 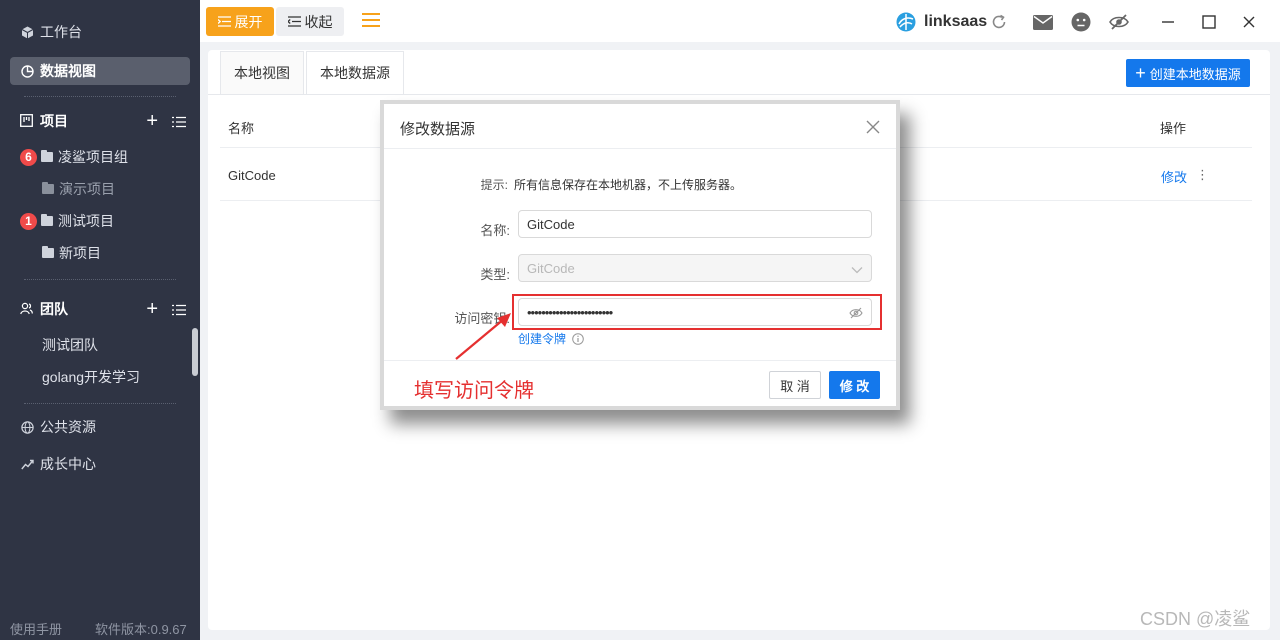 What do you see at coordinates (105, 309) in the screenshot?
I see `team-header: 团队 +` at bounding box center [105, 309].